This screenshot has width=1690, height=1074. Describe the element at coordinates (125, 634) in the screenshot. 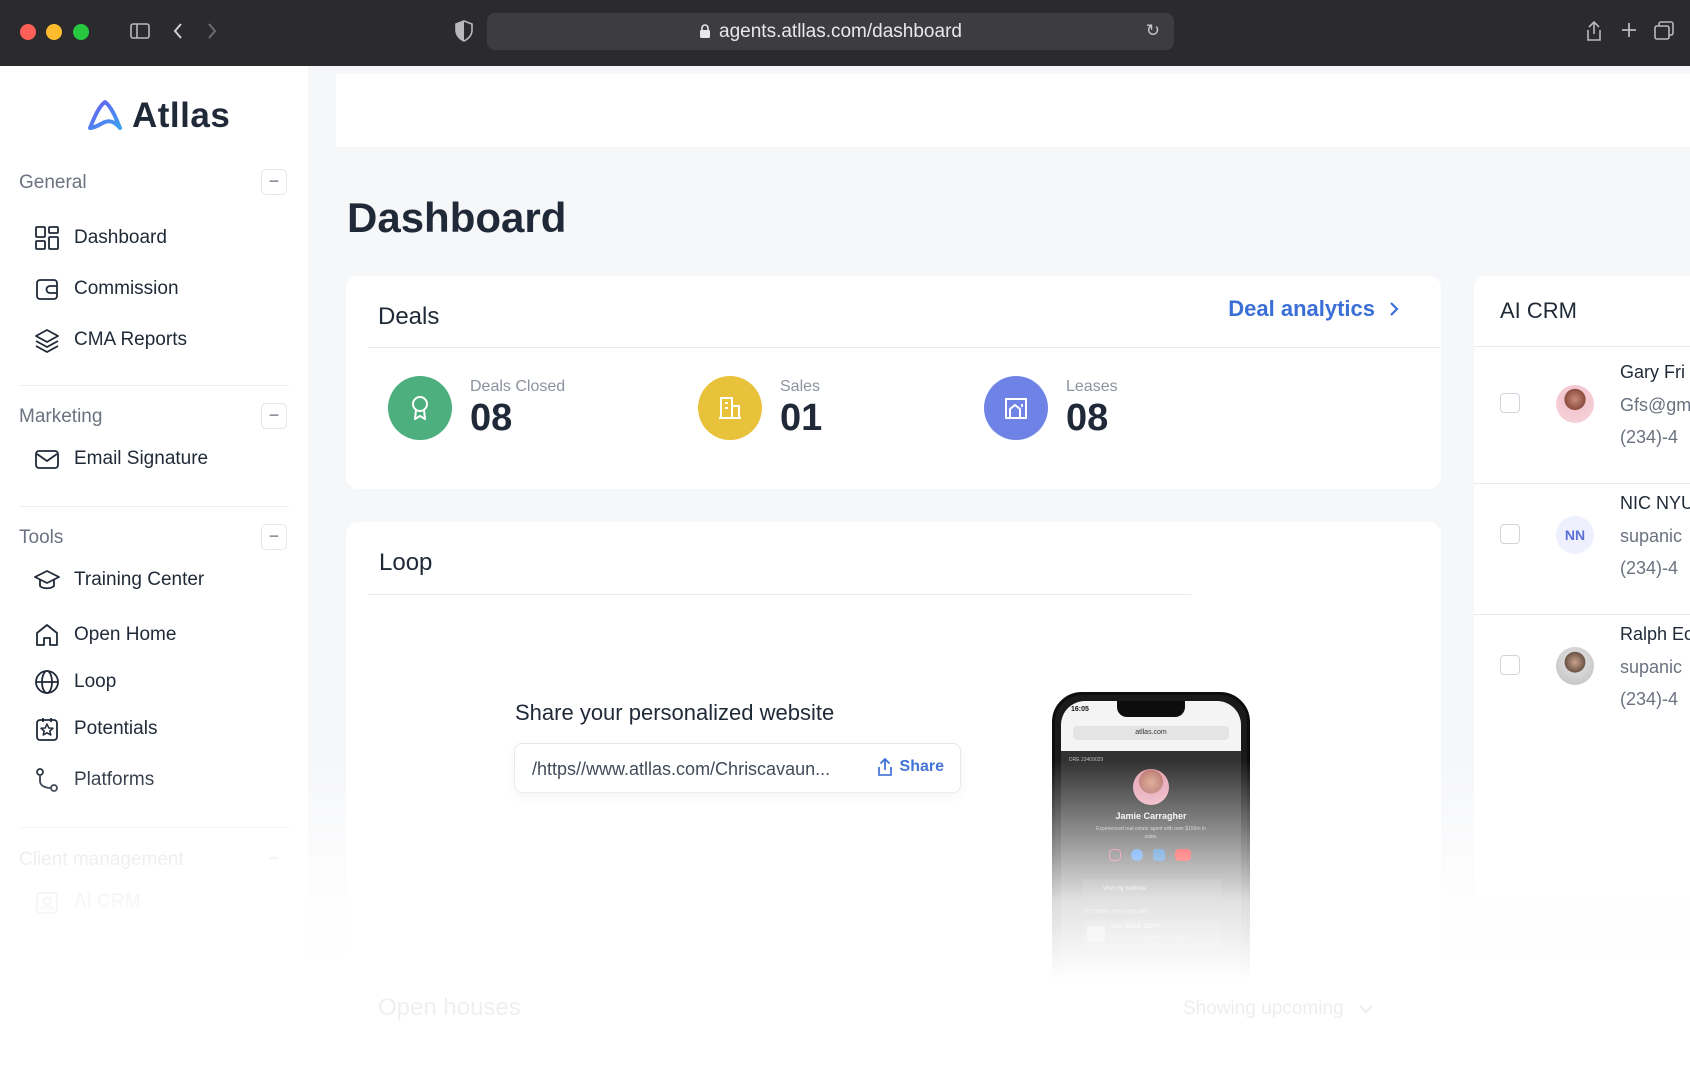

I see `sidebar-item-label: Open Home` at that location.